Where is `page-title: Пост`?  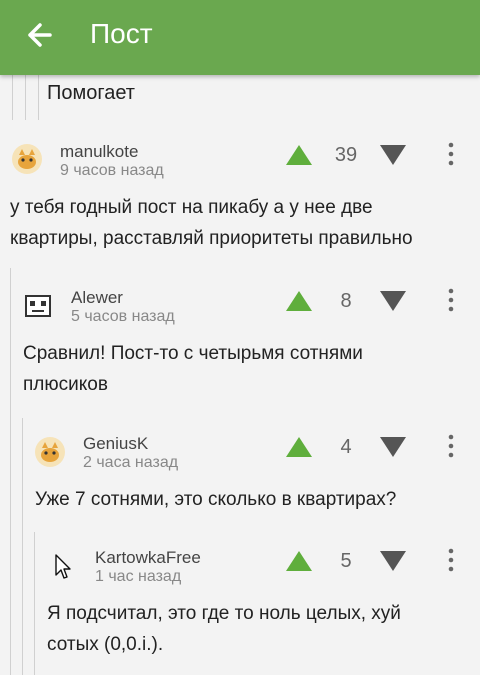 page-title: Пост is located at coordinates (121, 33).